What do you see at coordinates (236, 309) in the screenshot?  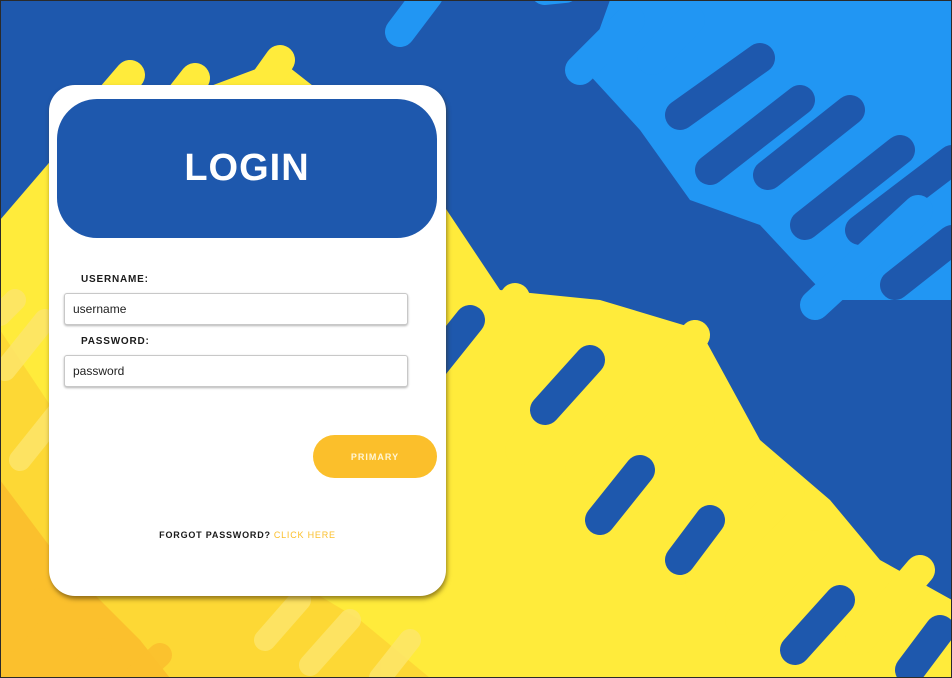 I see `username-input` at bounding box center [236, 309].